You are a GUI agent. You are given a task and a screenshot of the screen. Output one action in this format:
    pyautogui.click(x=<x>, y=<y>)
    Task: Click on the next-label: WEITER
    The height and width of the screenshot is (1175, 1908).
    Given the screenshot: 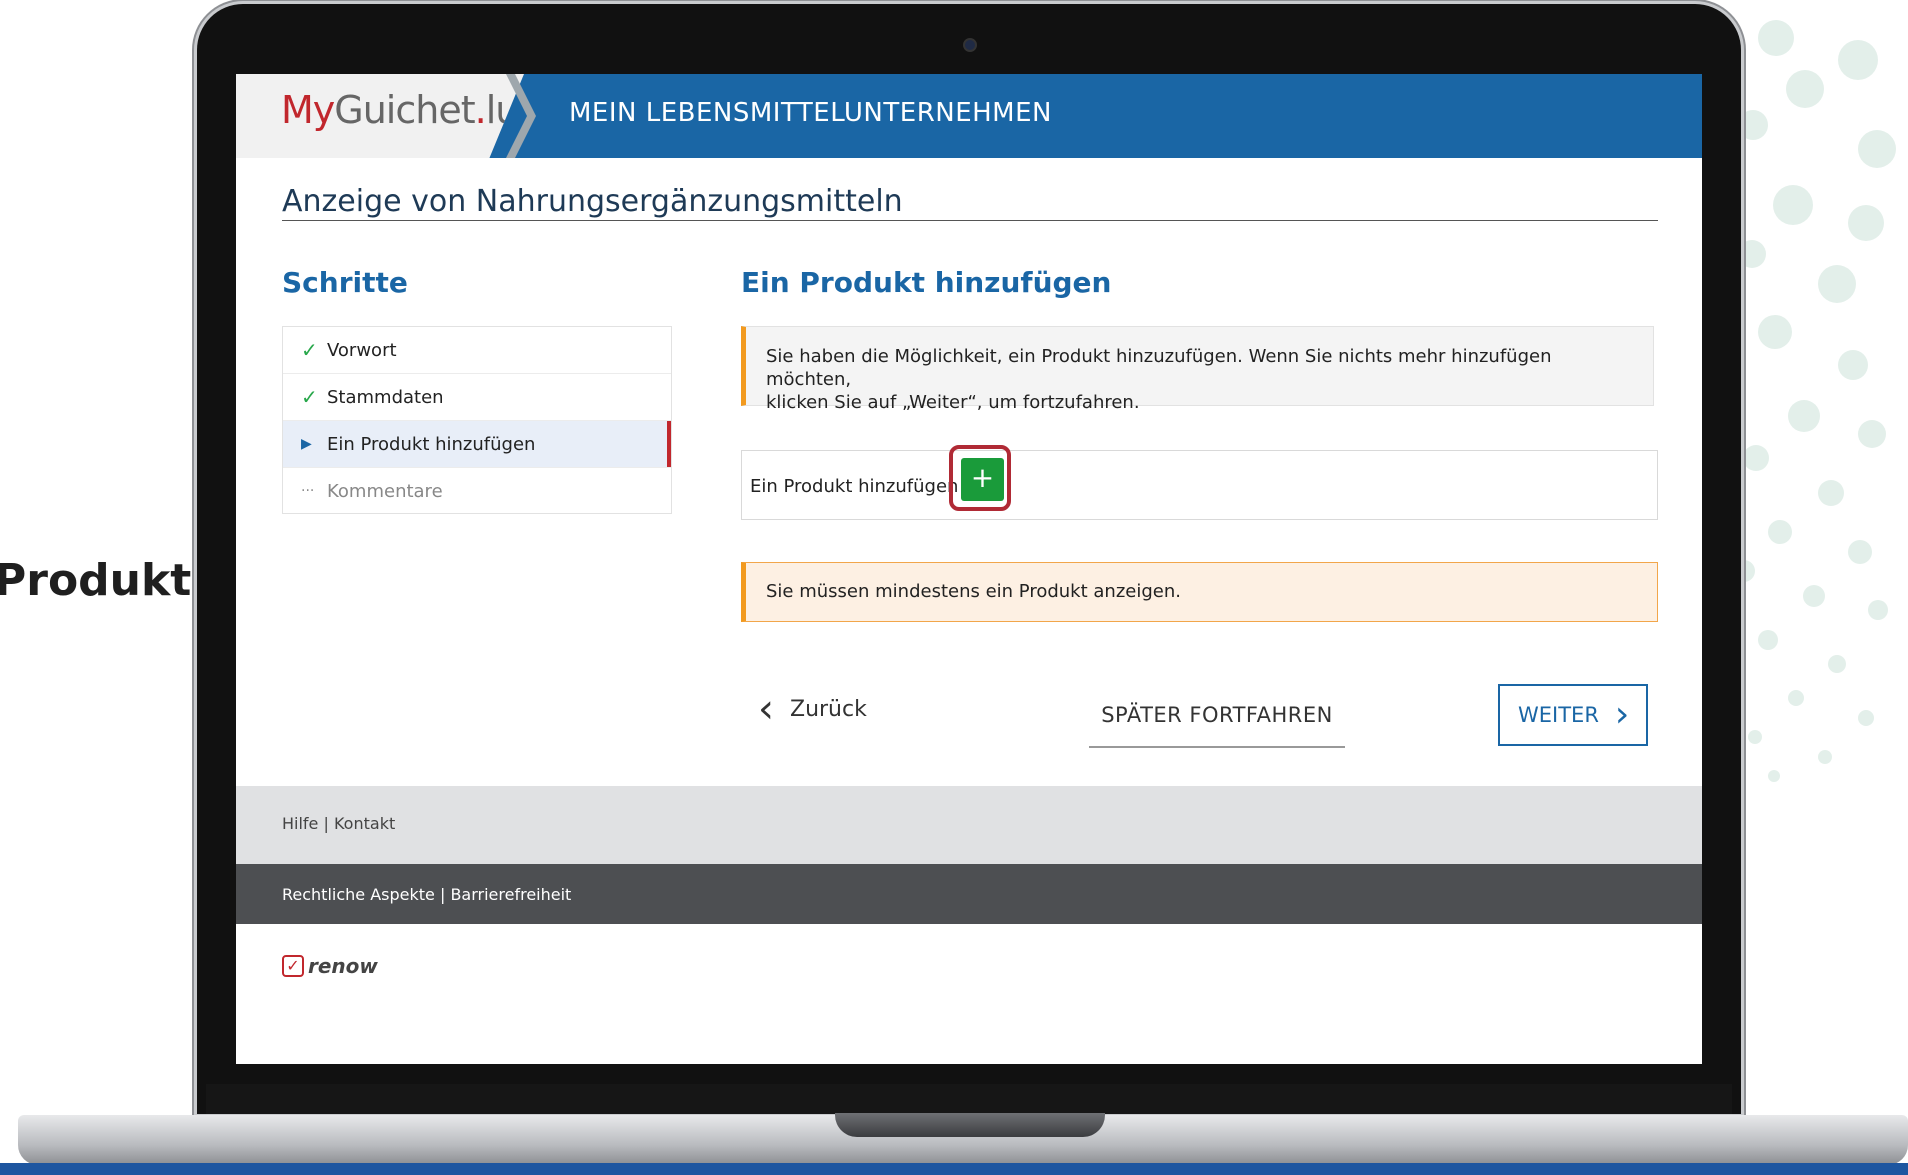 What is the action you would take?
    pyautogui.click(x=1558, y=715)
    